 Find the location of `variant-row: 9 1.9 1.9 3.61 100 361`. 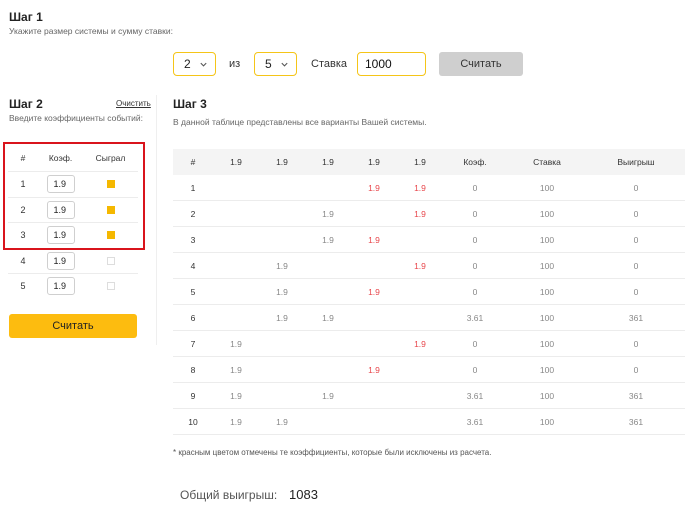

variant-row: 9 1.9 1.9 3.61 100 361 is located at coordinates (429, 396).